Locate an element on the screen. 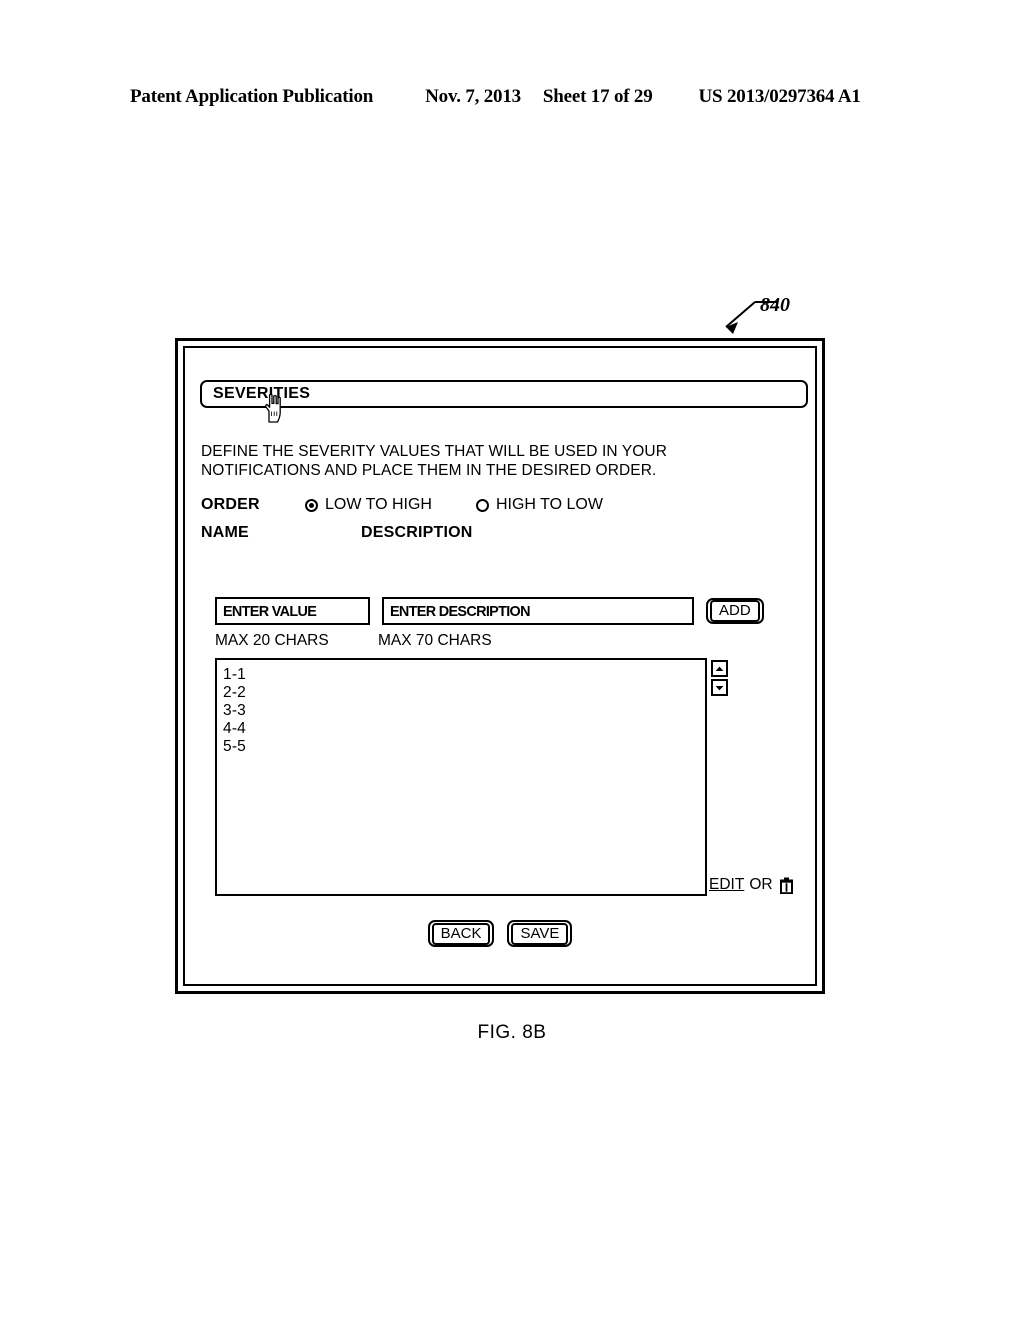  trash-icon is located at coordinates (786, 885).